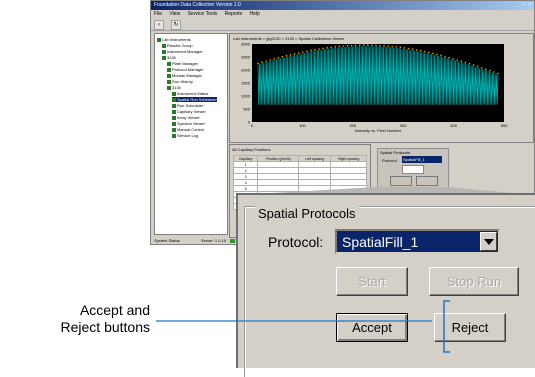 The width and height of the screenshot is (535, 377). What do you see at coordinates (446, 326) in the screenshot?
I see `callout-bracket` at bounding box center [446, 326].